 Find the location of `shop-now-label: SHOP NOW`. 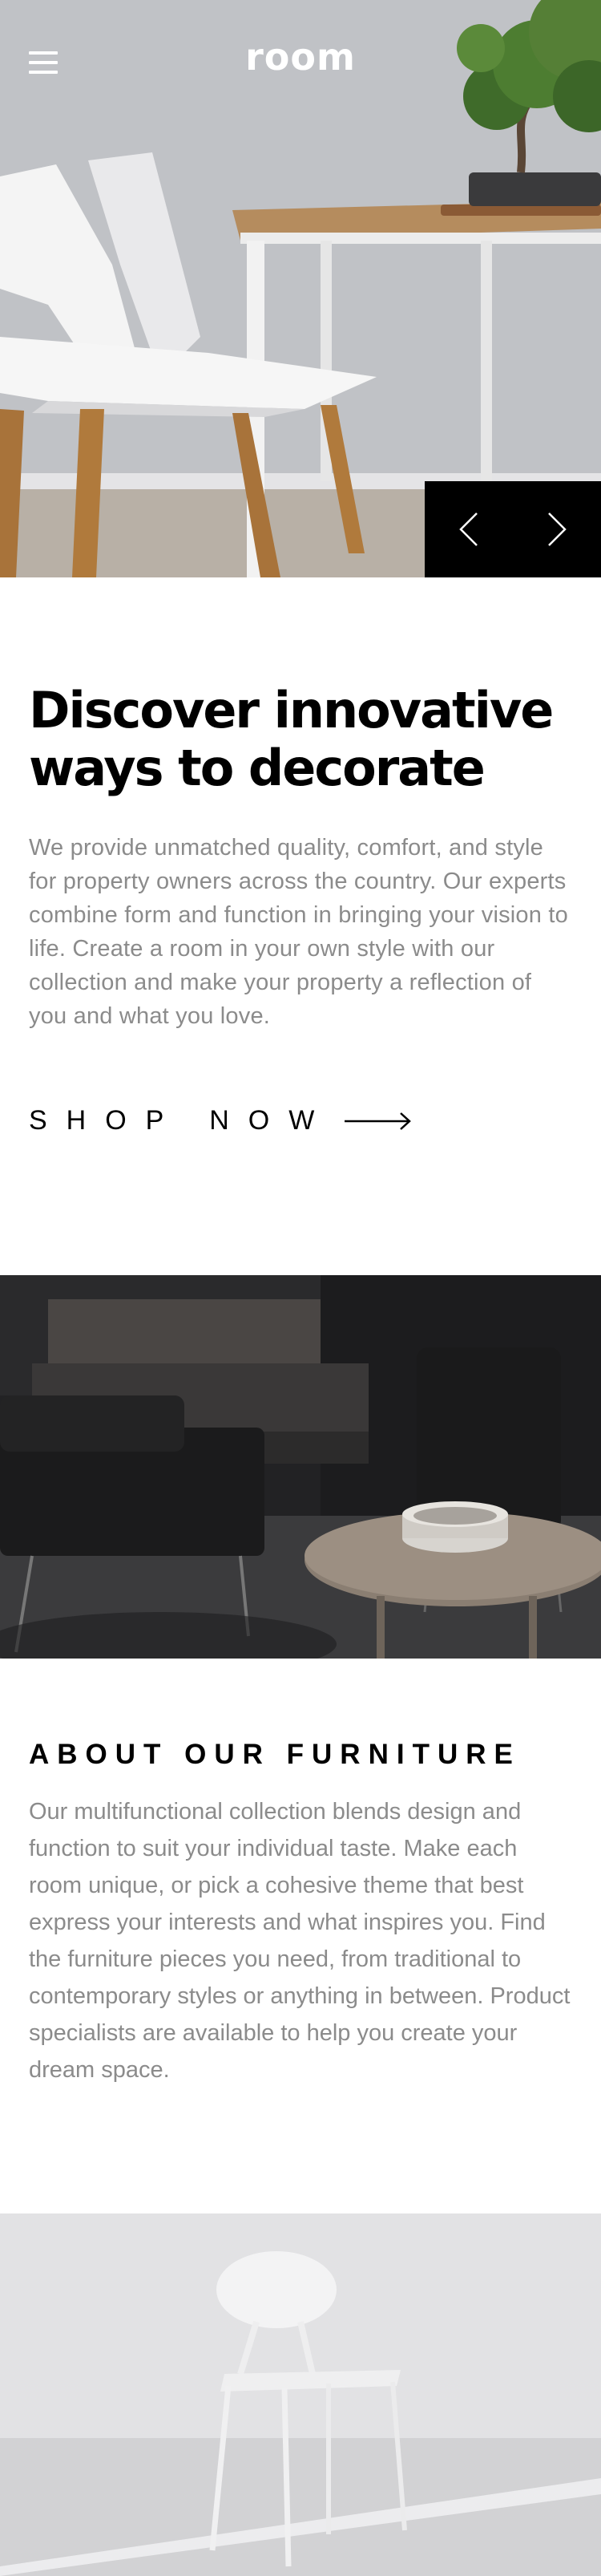

shop-now-label: SHOP NOW is located at coordinates (181, 1120).